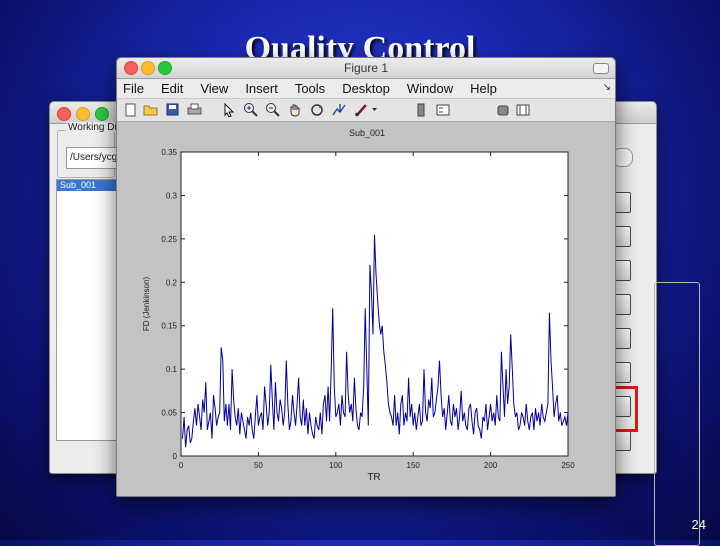 The width and height of the screenshot is (720, 546). I want to click on figure-titlebar: Figure 1, so click(366, 68).